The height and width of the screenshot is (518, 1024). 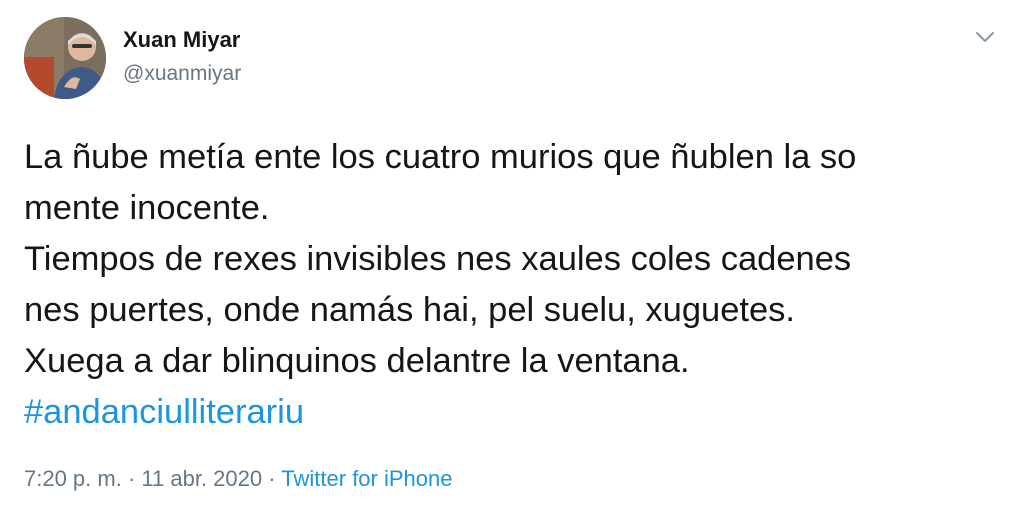 What do you see at coordinates (366, 478) in the screenshot?
I see `source-link: Twitter for iPhone` at bounding box center [366, 478].